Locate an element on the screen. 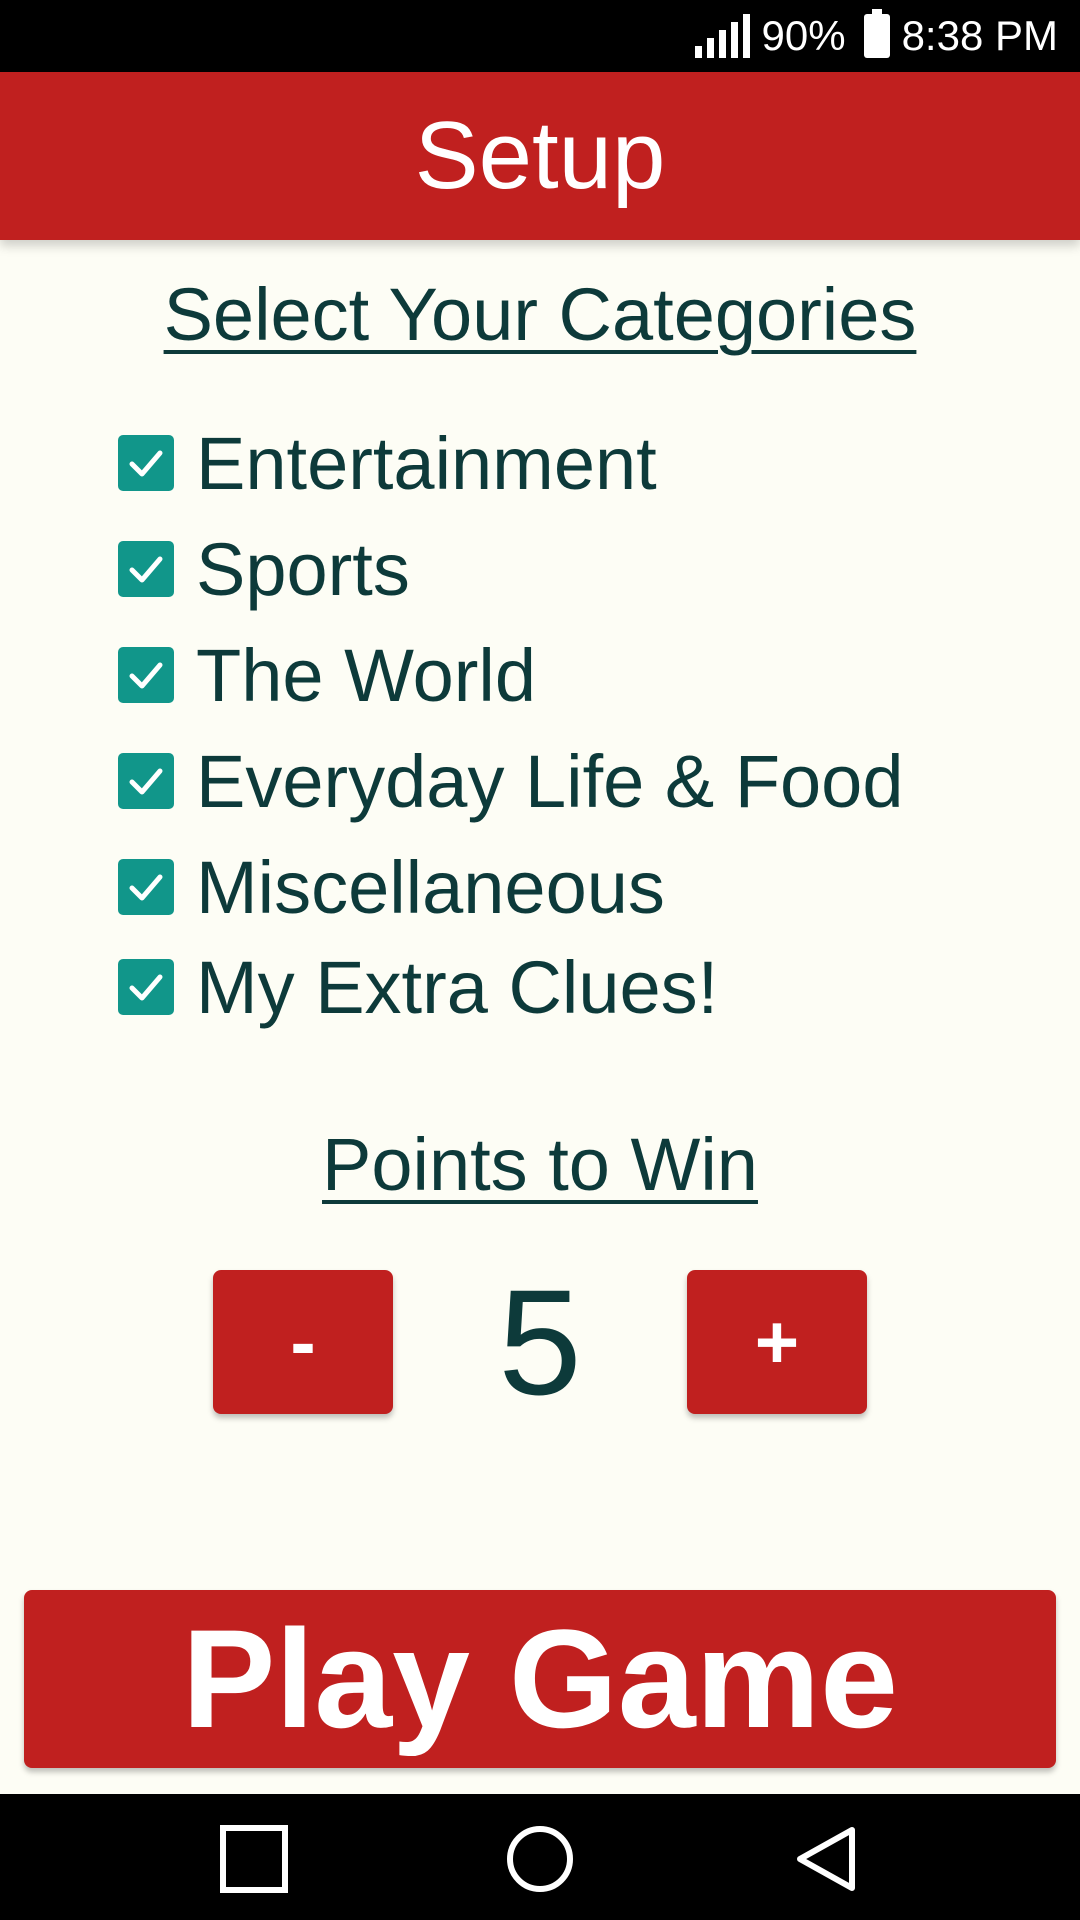 The height and width of the screenshot is (1920, 1080). category-label: The World is located at coordinates (366, 675).